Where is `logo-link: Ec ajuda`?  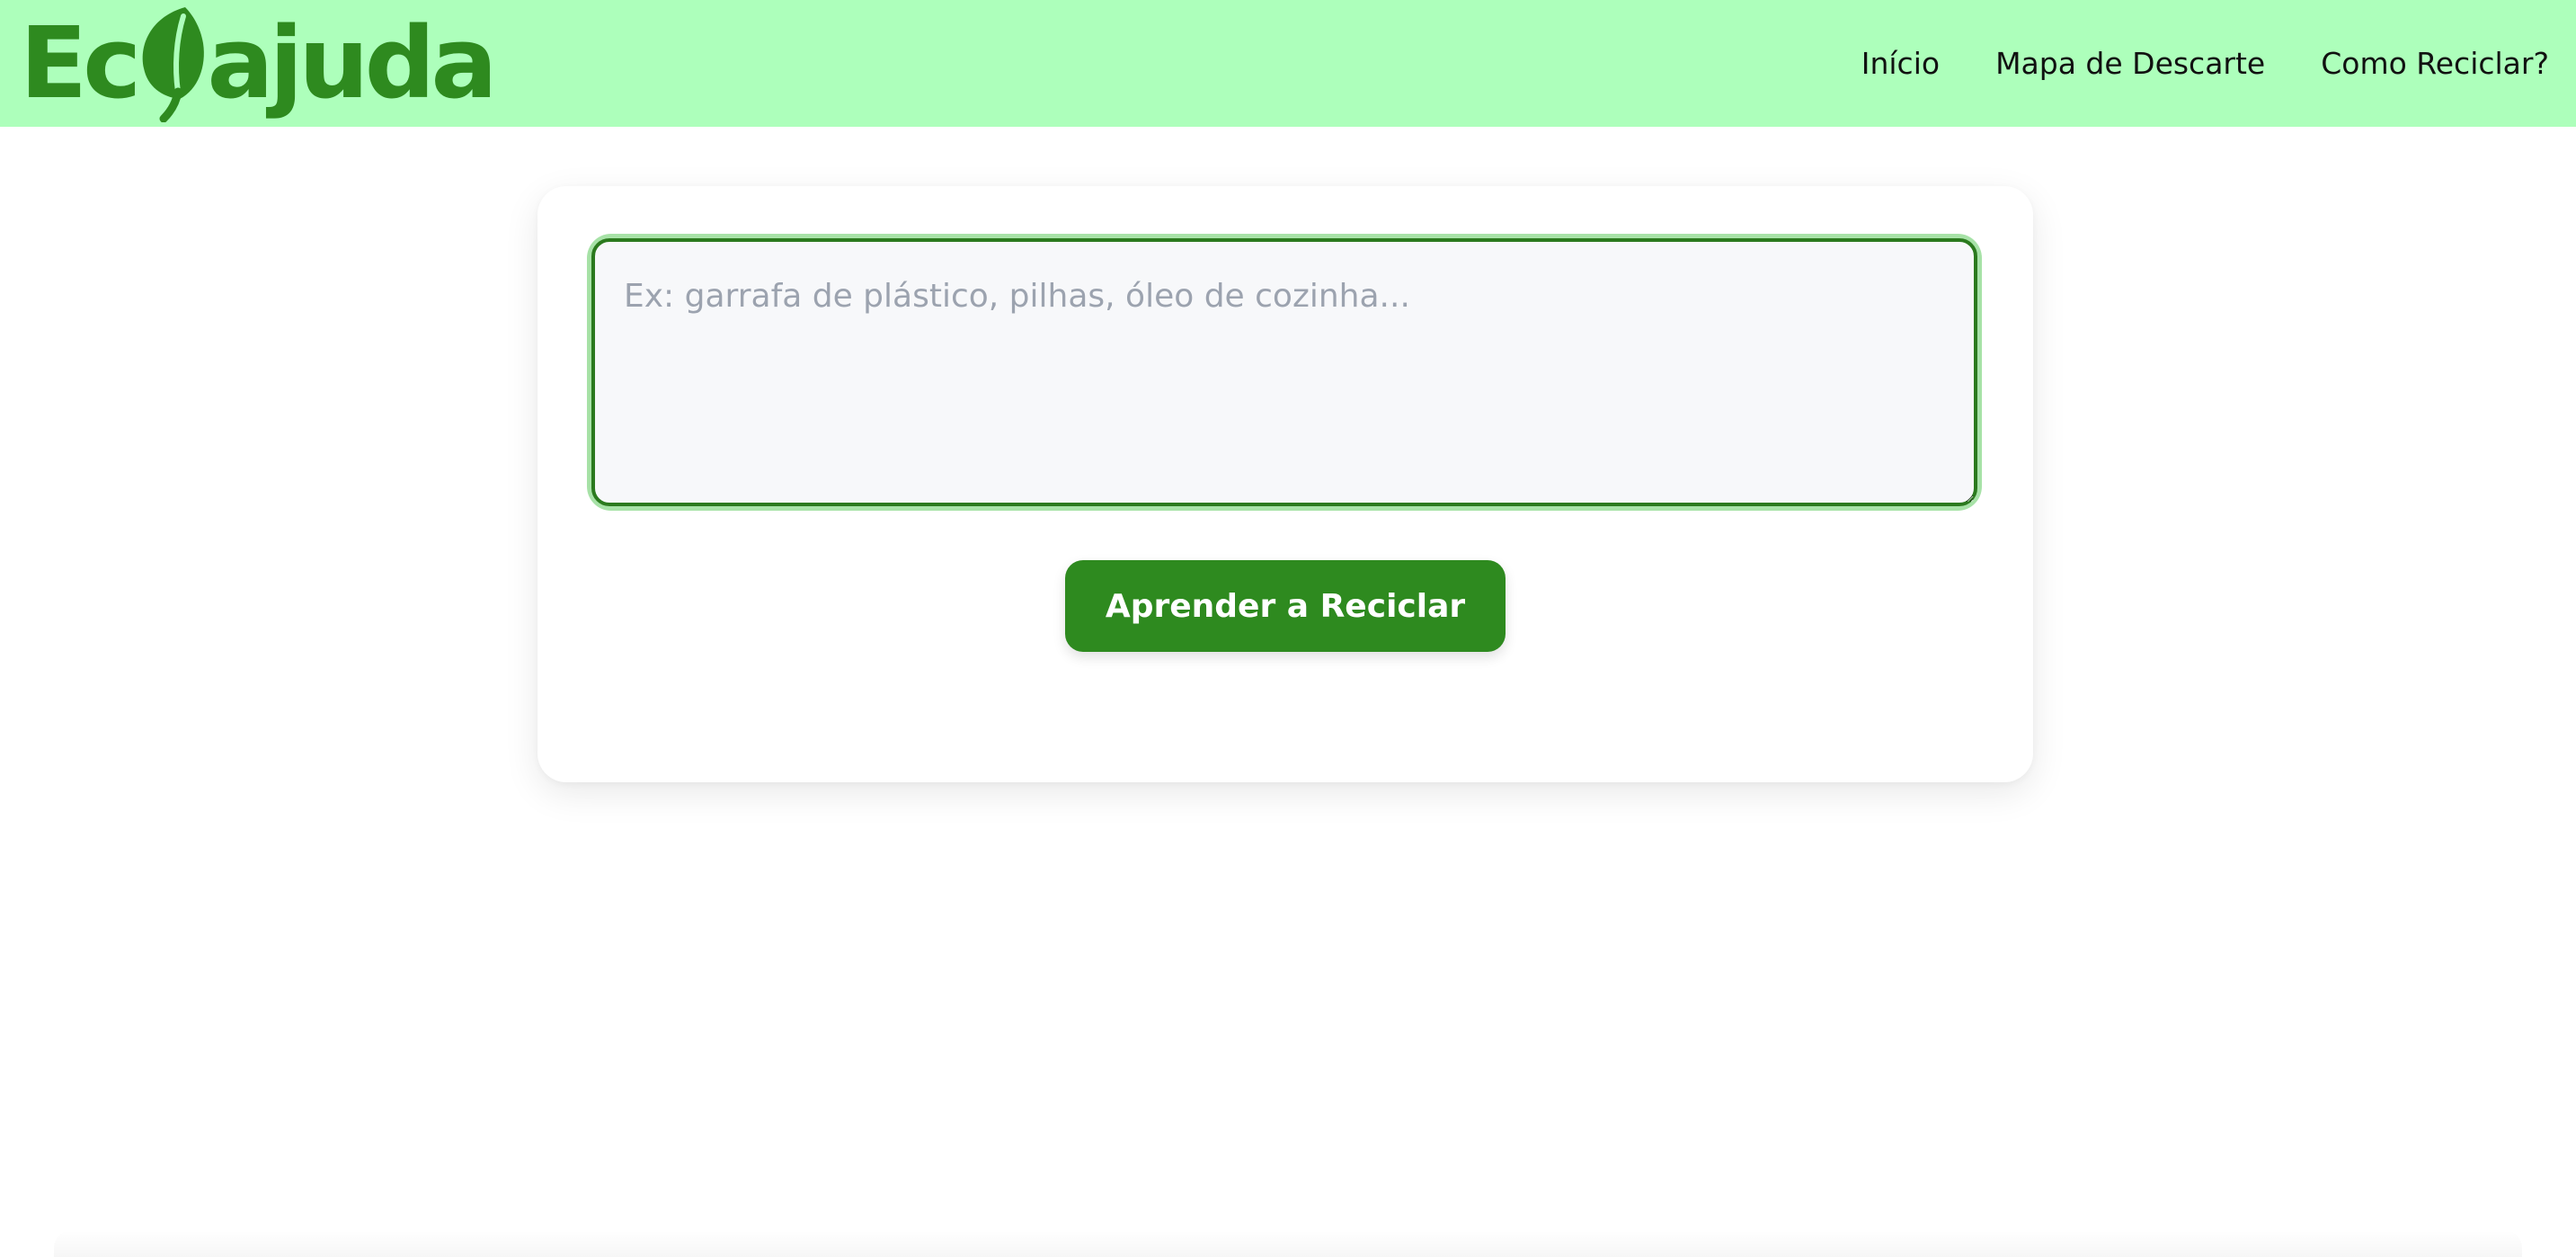 logo-link: Ec ajuda is located at coordinates (259, 63).